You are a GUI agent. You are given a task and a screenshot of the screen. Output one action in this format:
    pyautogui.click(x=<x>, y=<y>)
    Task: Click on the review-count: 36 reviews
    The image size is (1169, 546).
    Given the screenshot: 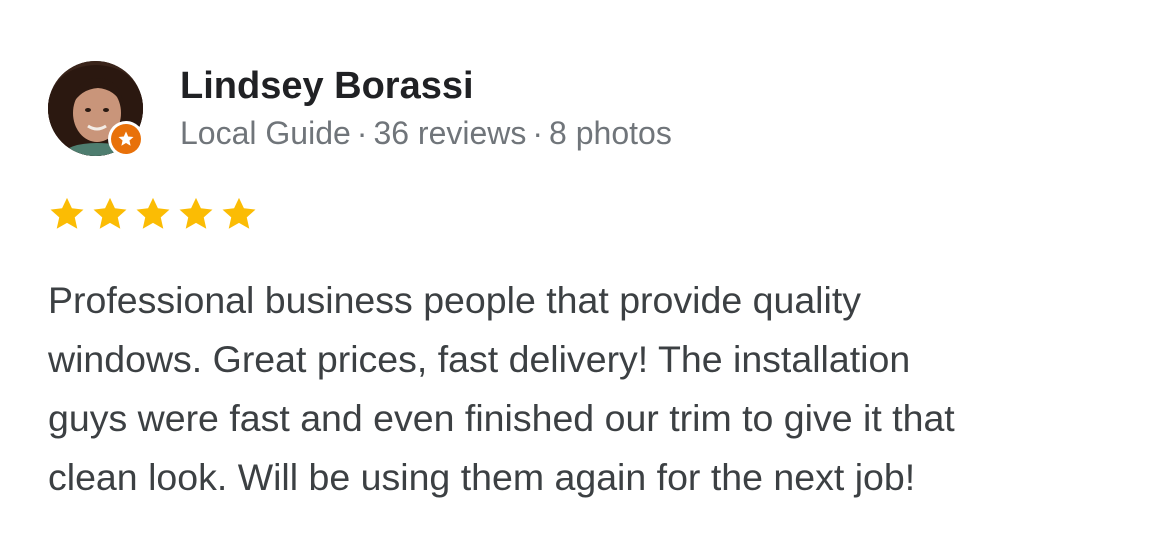 What is the action you would take?
    pyautogui.click(x=450, y=133)
    